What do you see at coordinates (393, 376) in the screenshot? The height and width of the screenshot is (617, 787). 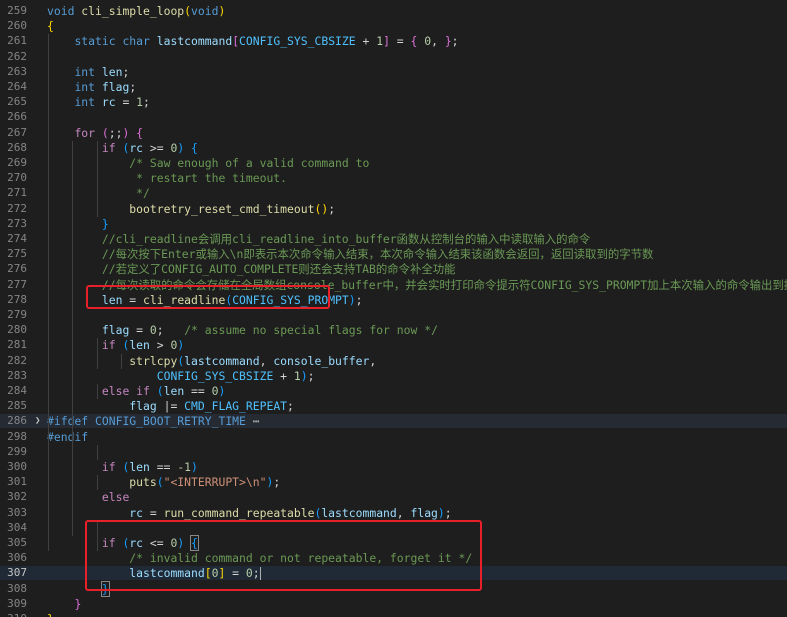 I see `code-line: 283 CONFIG_SYS_CBSIZE + 1);` at bounding box center [393, 376].